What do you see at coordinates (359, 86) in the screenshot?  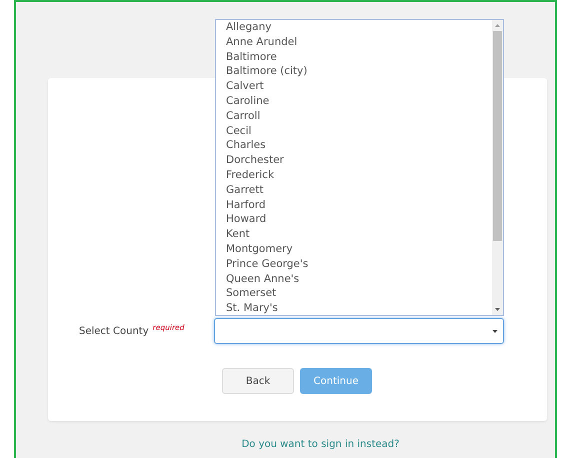 I see `county-option: Calvert` at bounding box center [359, 86].